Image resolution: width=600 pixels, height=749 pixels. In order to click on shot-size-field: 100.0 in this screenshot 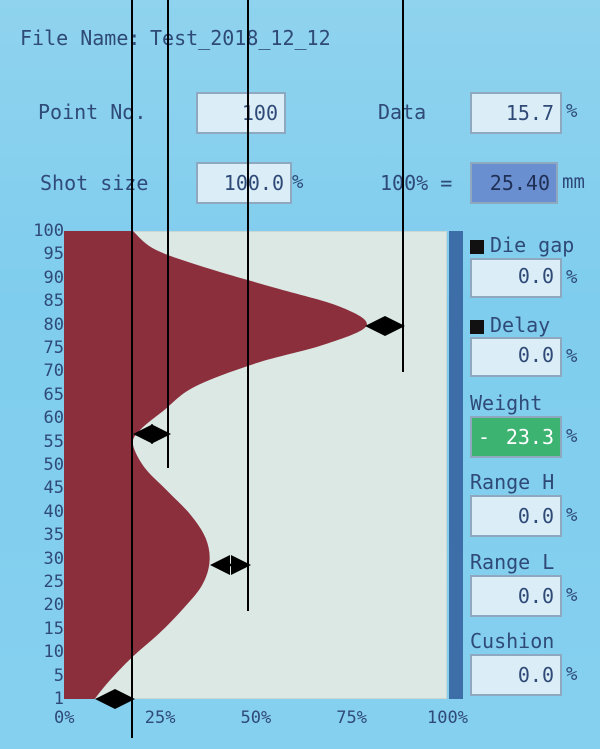, I will do `click(244, 183)`.